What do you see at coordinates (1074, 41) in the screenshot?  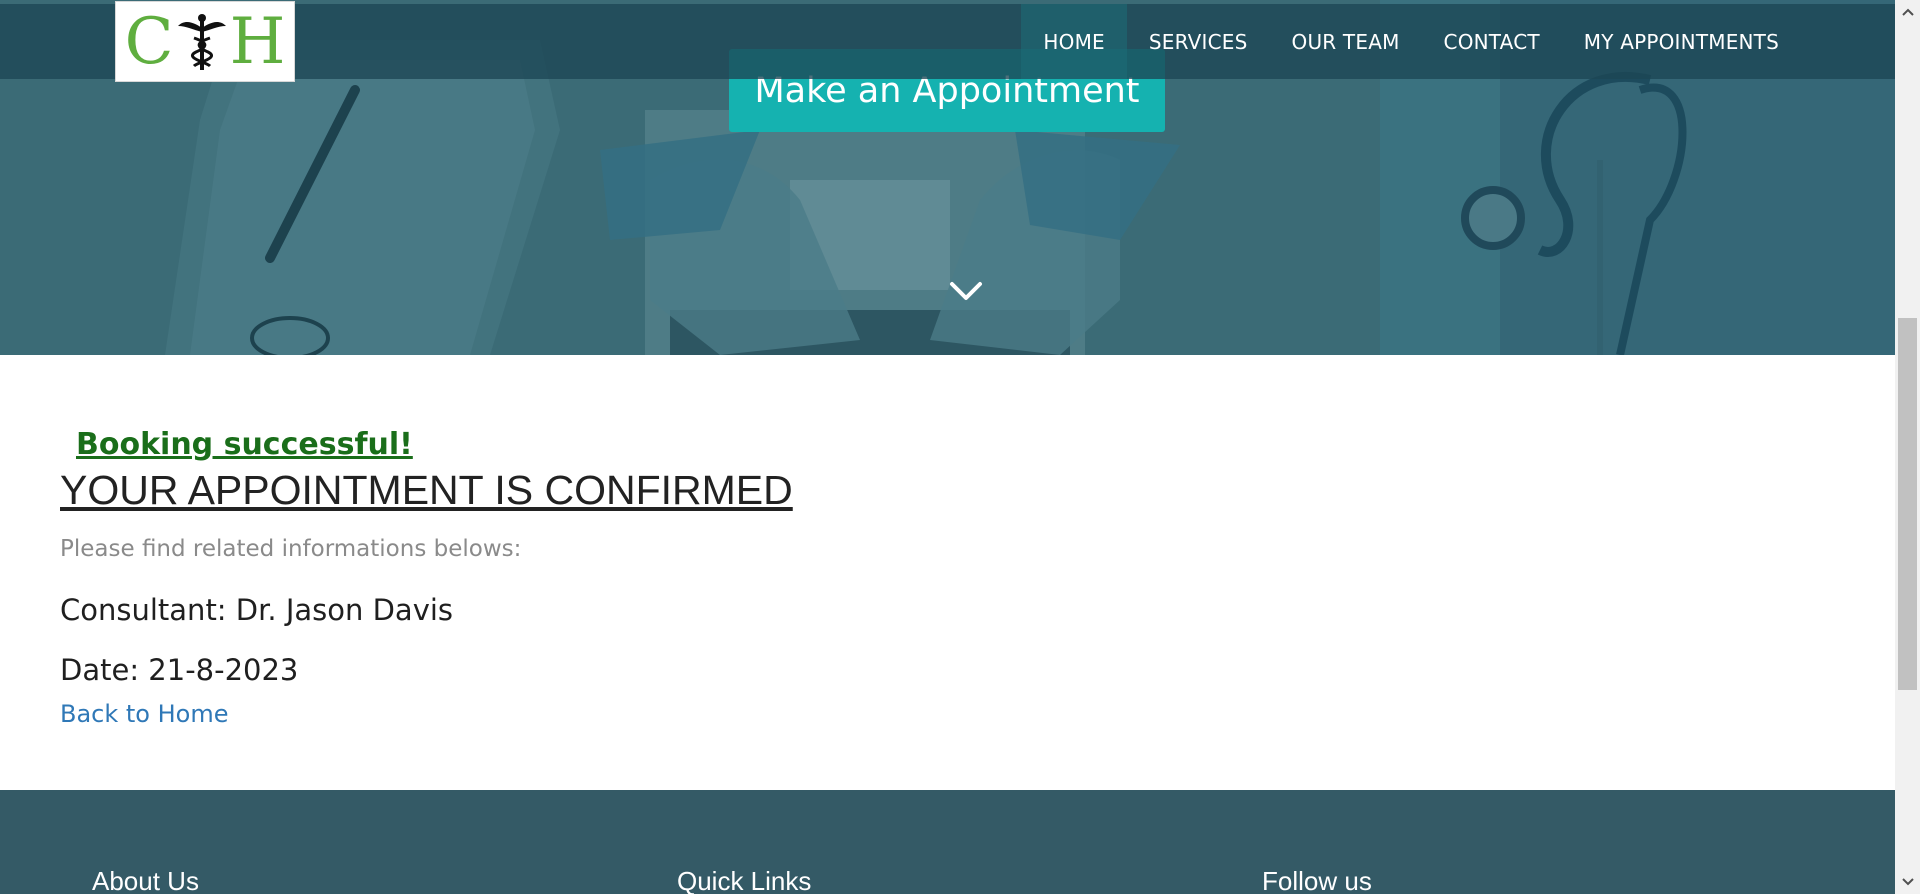 I see `nav-item-home: HOME` at bounding box center [1074, 41].